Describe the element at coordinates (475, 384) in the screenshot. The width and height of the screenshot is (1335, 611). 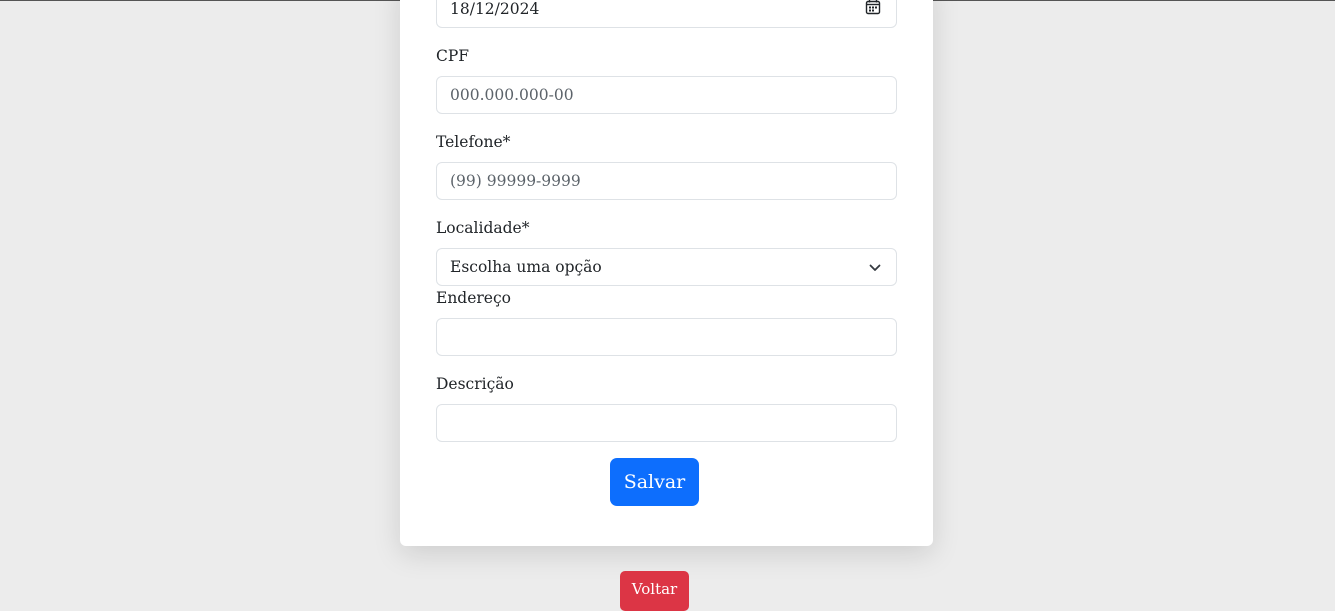
I see `descricao-label: Descrição` at that location.